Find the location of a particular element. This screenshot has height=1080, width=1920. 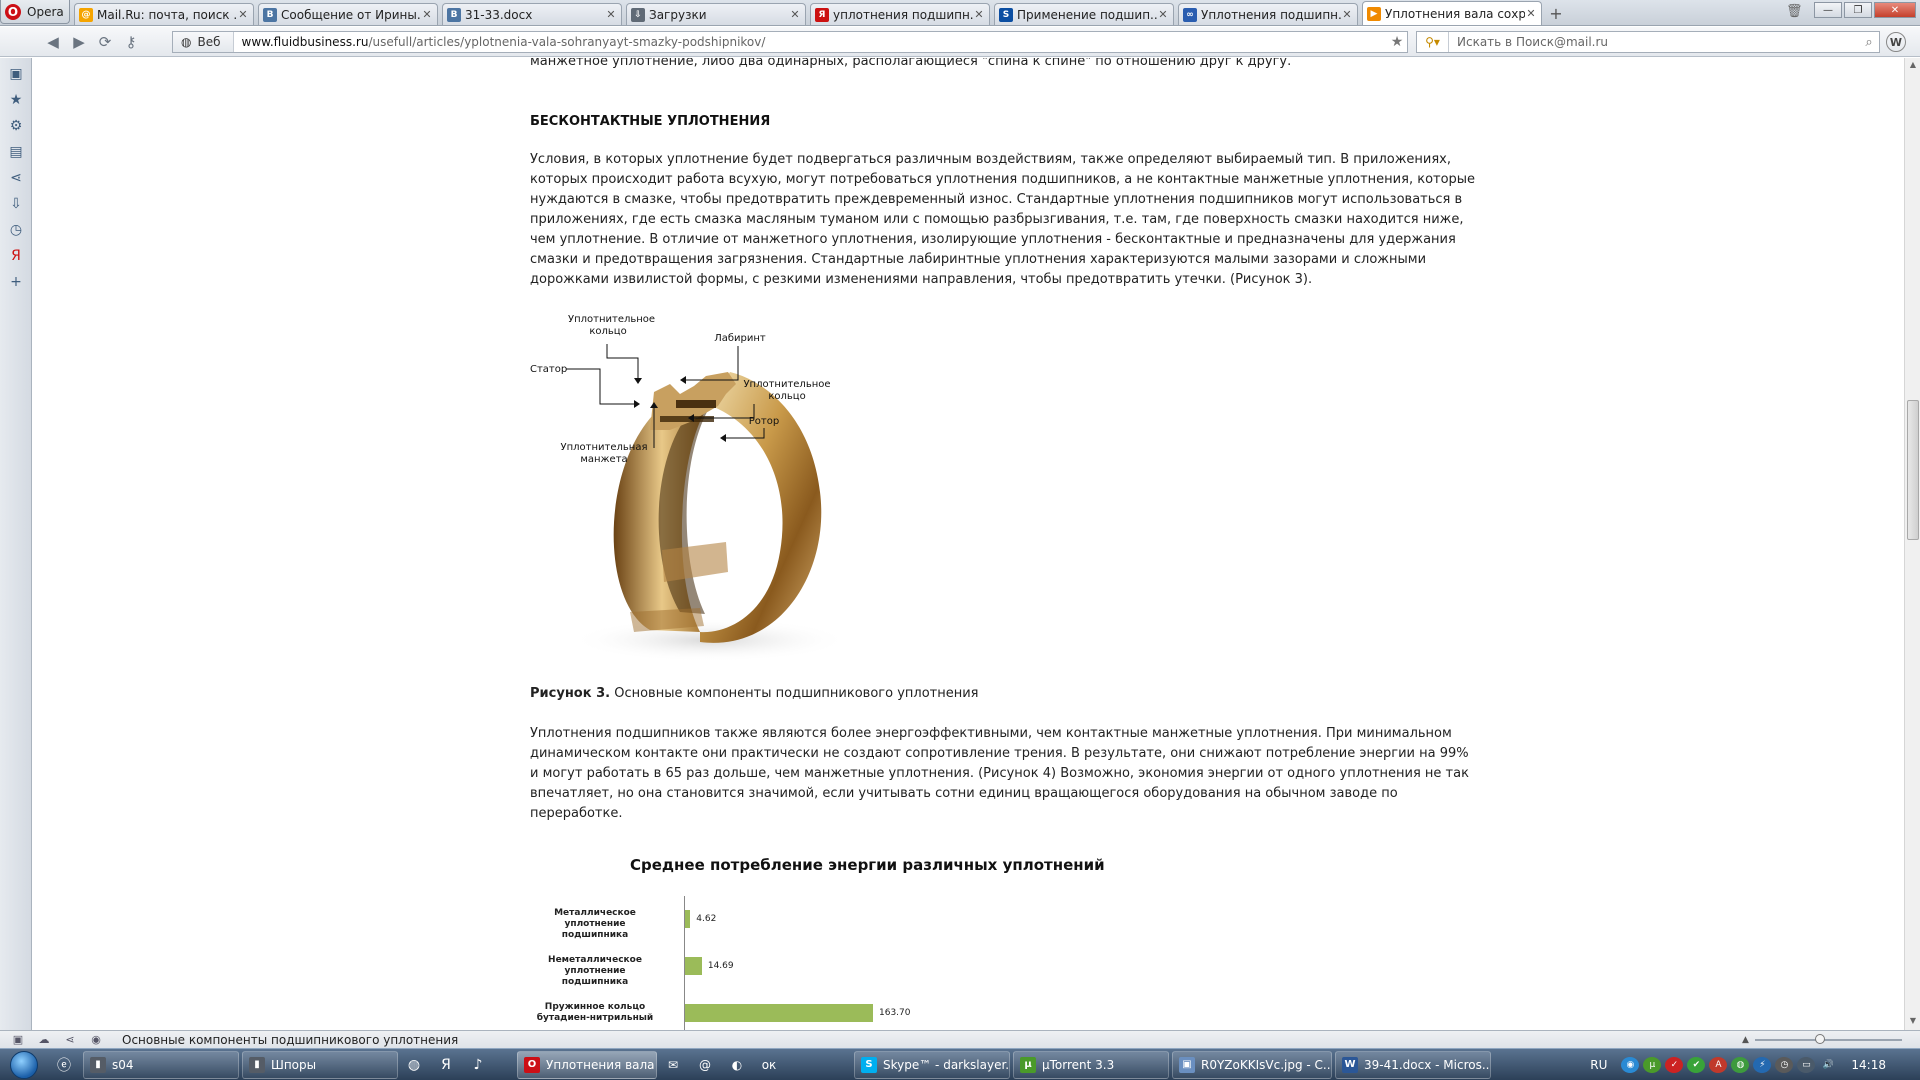

search-field: ⚲▾ Искать в Поиск@mail.ru ⌕ is located at coordinates (1648, 42).